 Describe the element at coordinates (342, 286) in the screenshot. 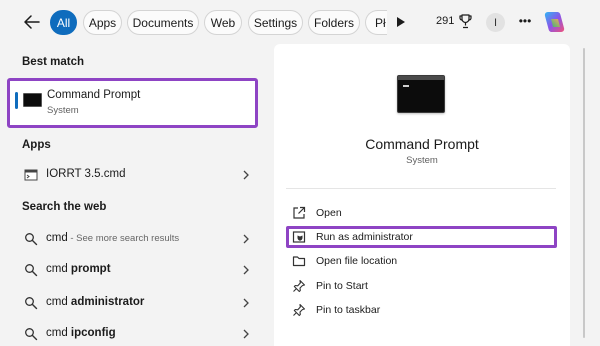

I see `action-label: Pin to Start` at that location.